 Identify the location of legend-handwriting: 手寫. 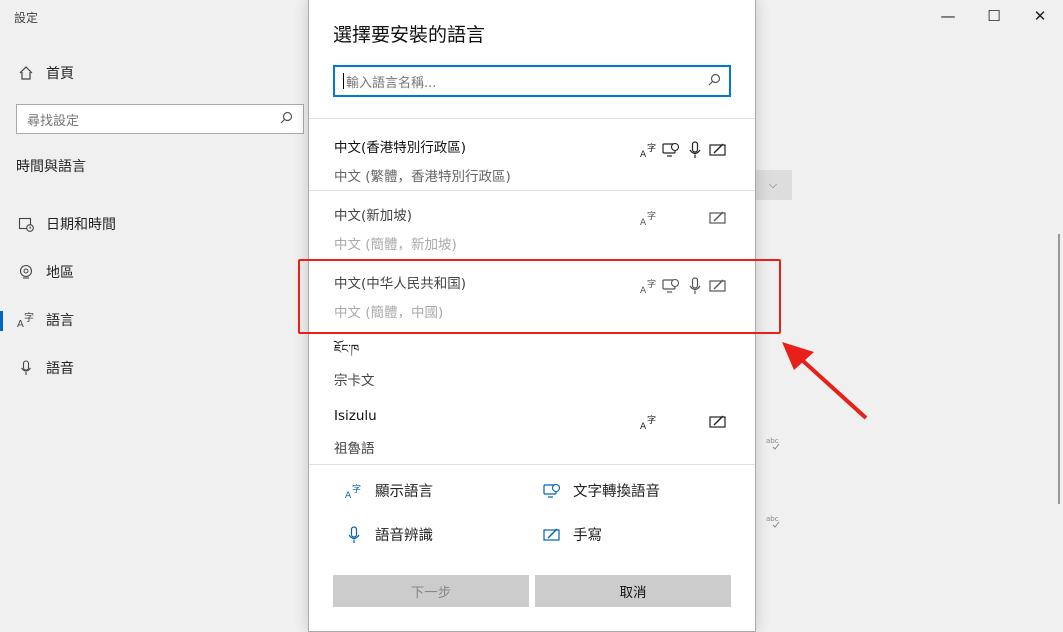
(572, 534).